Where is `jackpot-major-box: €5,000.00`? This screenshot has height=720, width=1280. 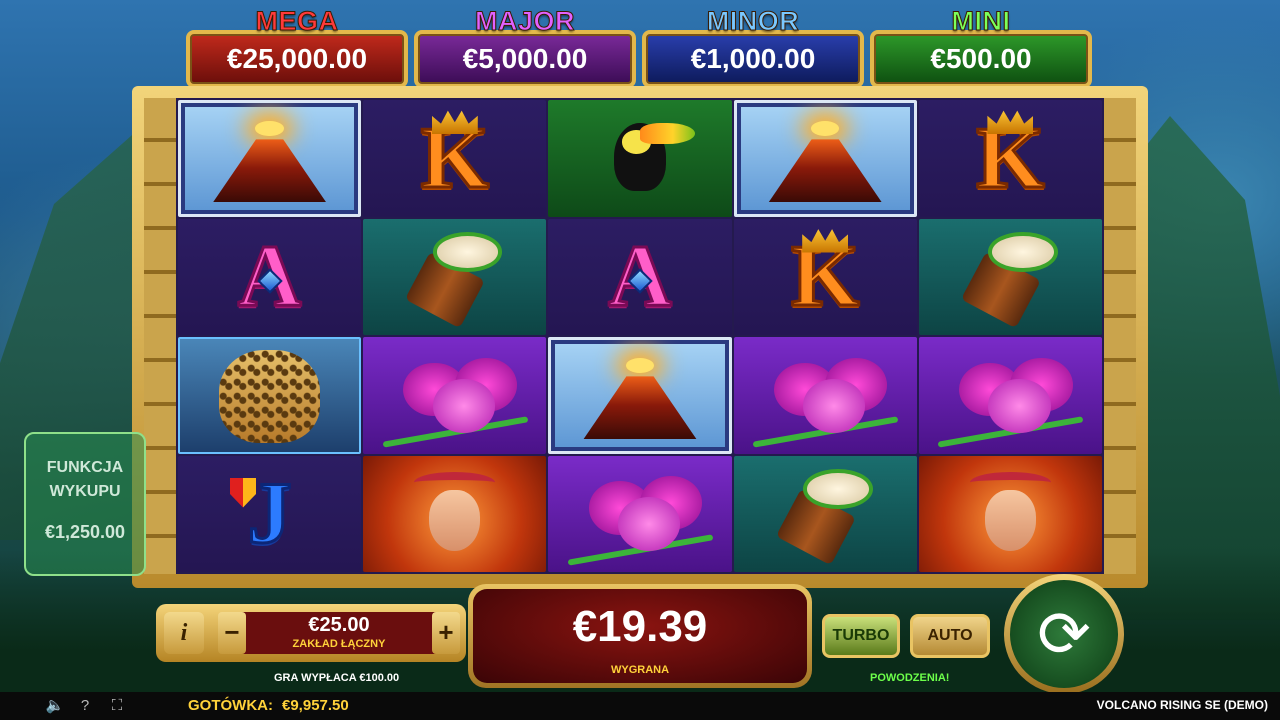
jackpot-major-box: €5,000.00 is located at coordinates (525, 59).